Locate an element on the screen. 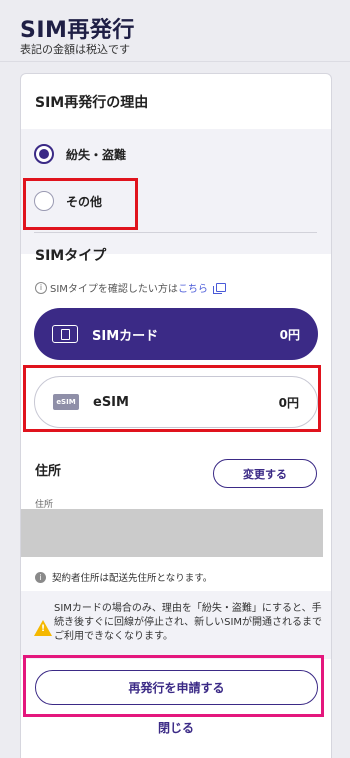  sim-type-info-text: SIMタイプを確認したい方は is located at coordinates (114, 289).